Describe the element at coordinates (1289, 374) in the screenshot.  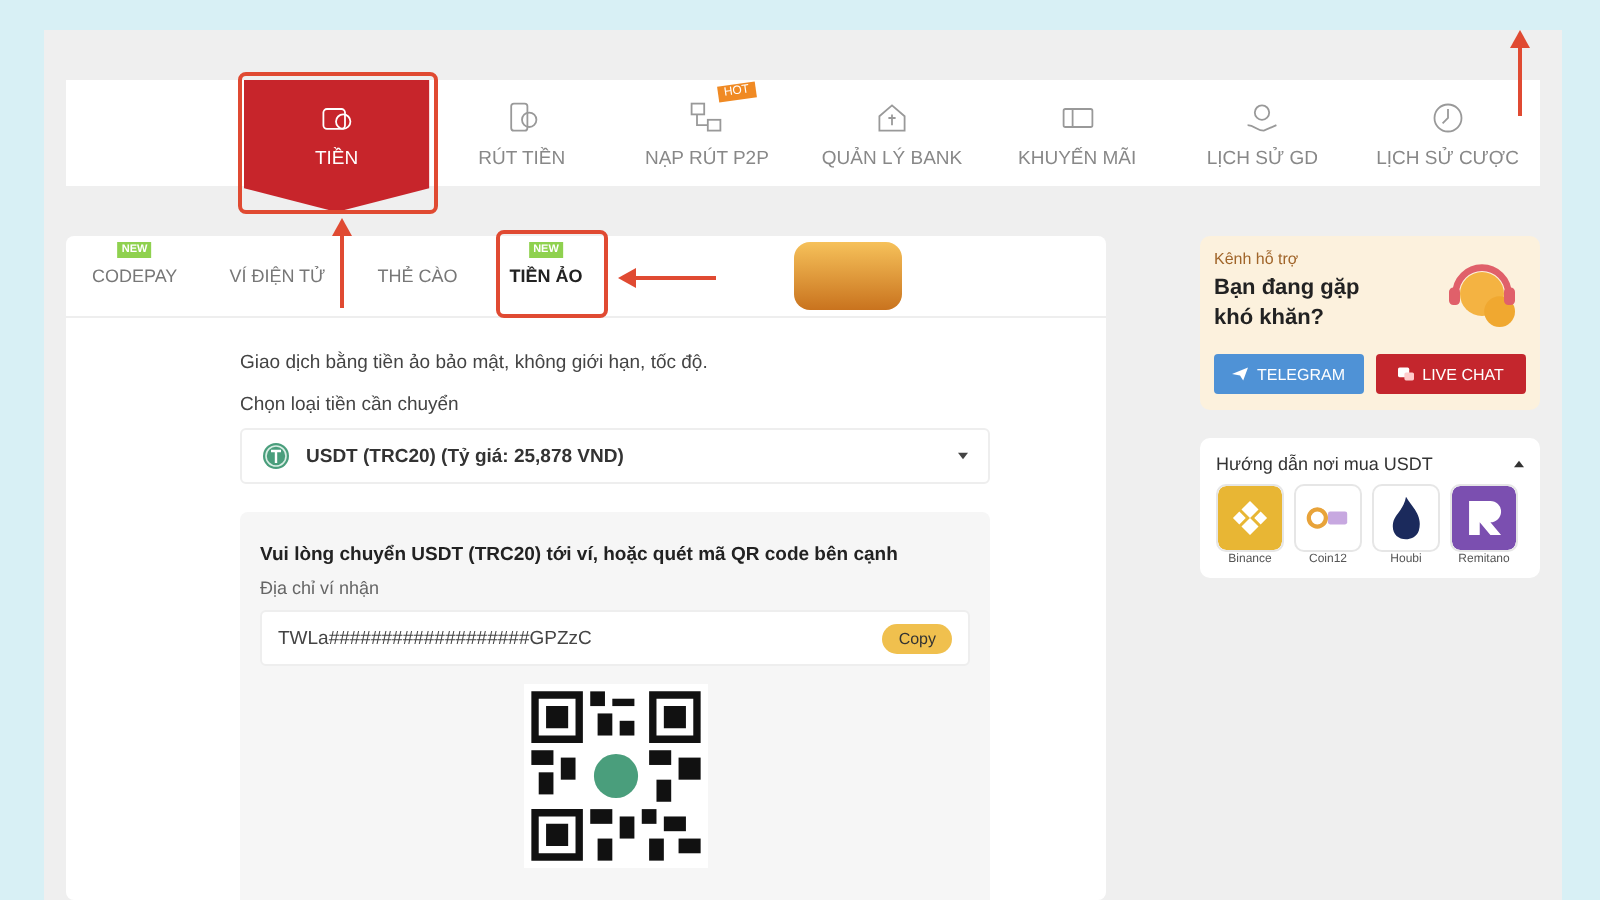
I see `support-button: TELEGRAM` at that location.